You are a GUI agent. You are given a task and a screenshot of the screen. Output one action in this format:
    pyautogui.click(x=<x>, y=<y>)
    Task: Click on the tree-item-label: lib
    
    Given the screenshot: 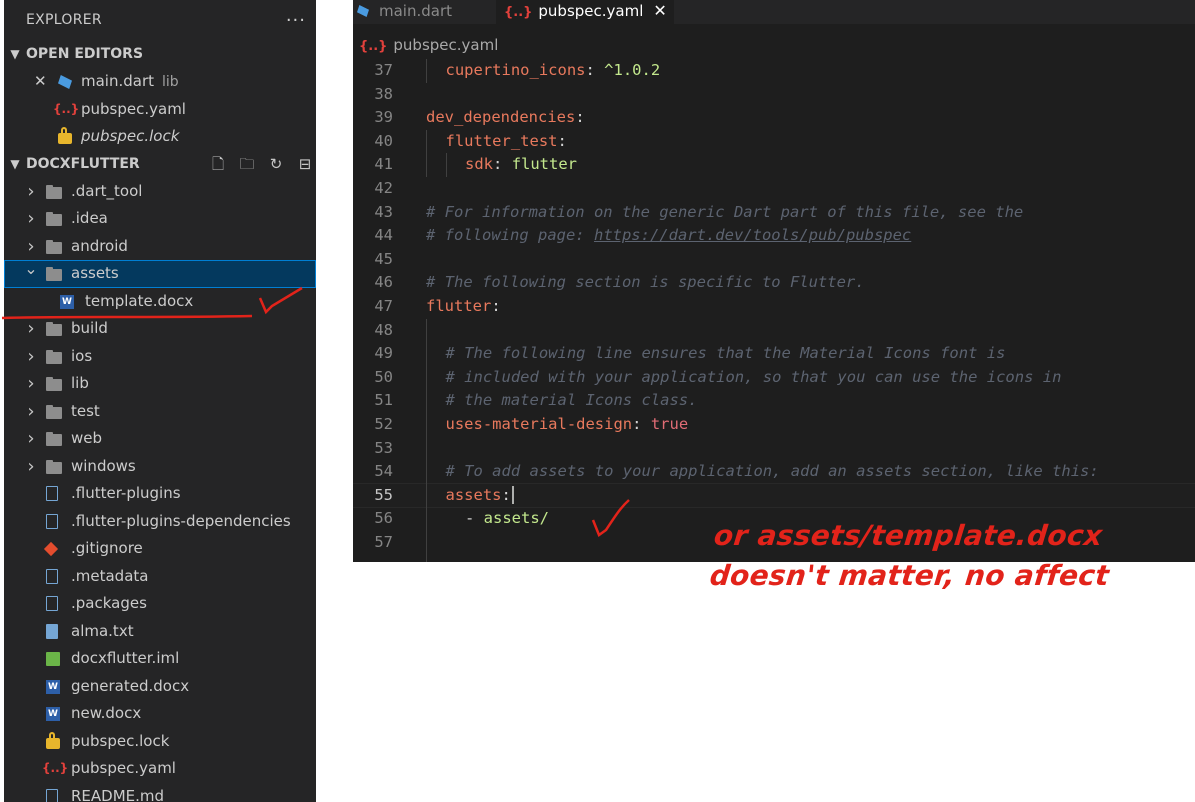 What is the action you would take?
    pyautogui.click(x=80, y=383)
    